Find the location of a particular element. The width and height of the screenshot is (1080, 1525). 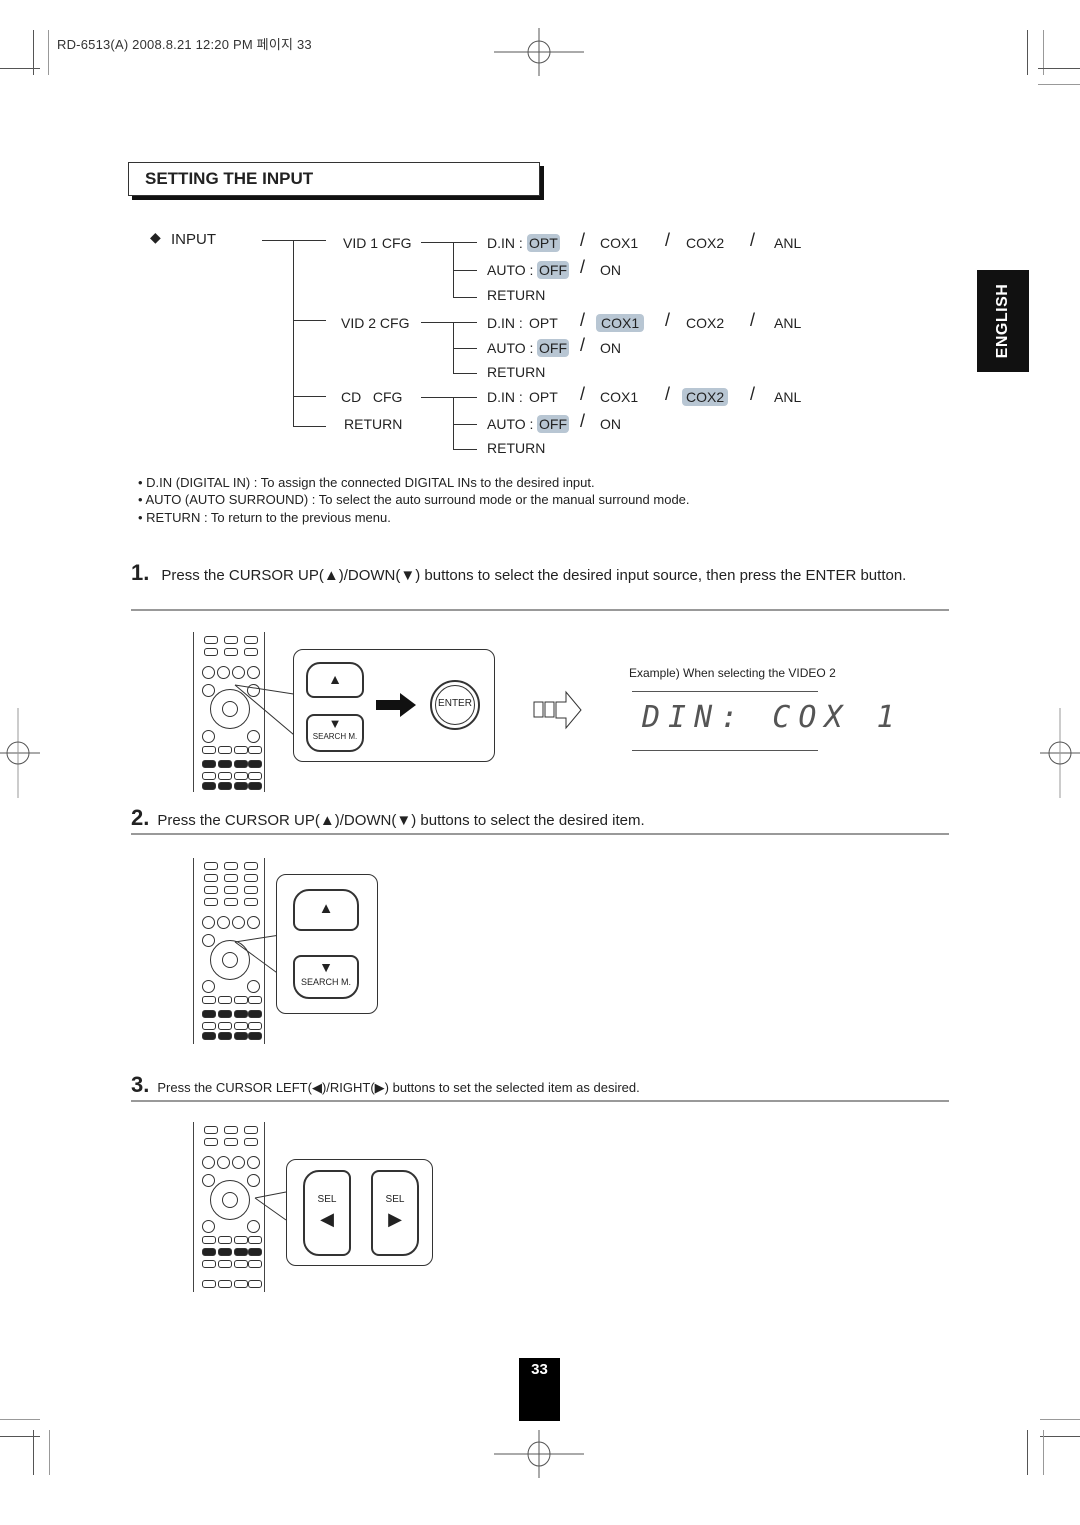

din-option-opt-selected: OPT is located at coordinates (543, 243).